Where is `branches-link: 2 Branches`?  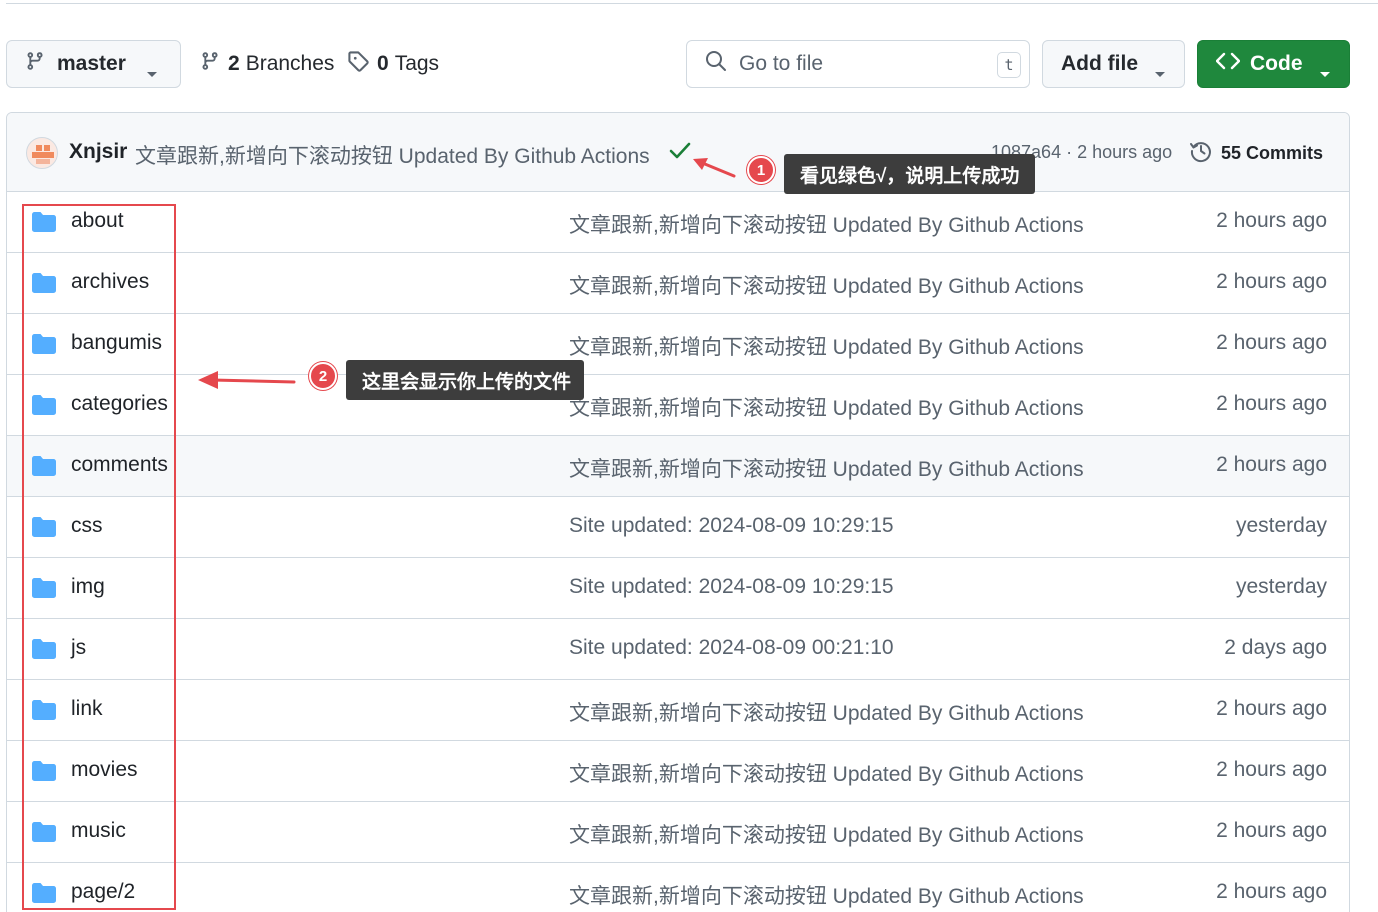
branches-link: 2 Branches is located at coordinates (267, 64).